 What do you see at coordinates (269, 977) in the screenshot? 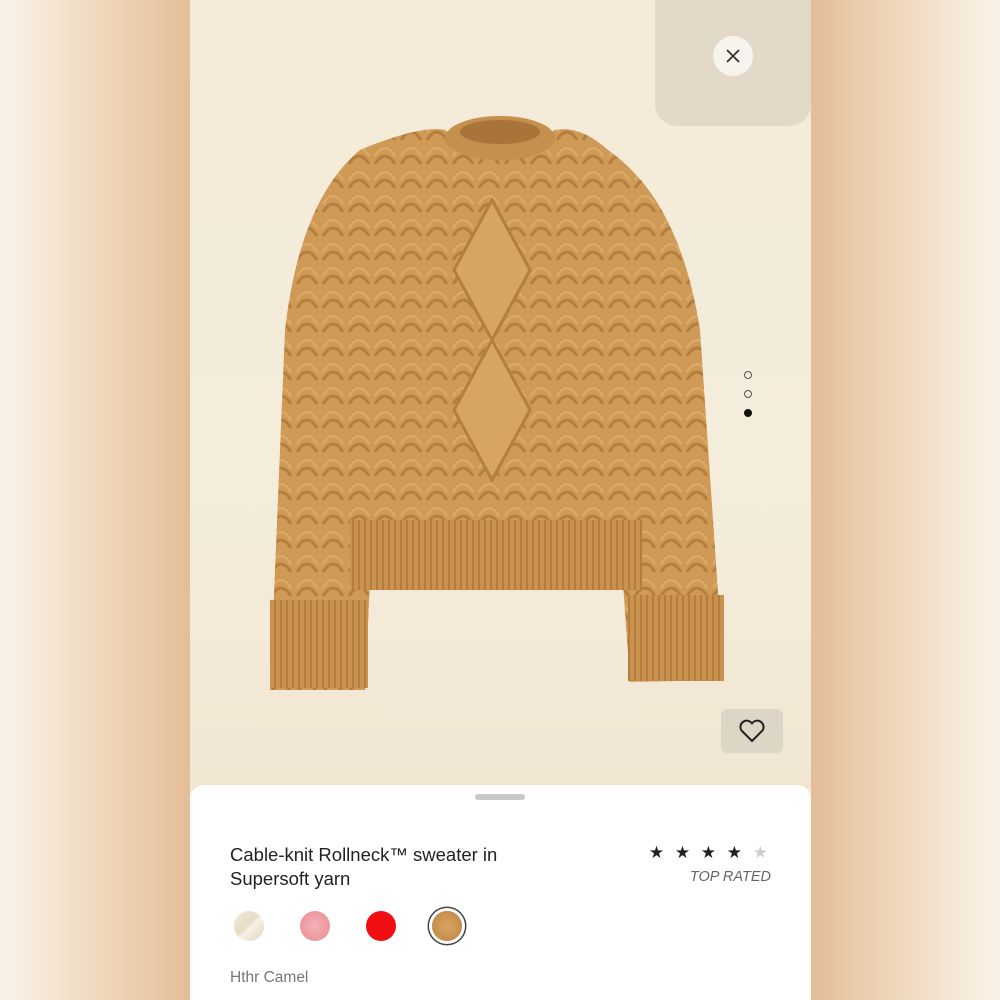
I see `selected-color-name: Hthr Camel` at bounding box center [269, 977].